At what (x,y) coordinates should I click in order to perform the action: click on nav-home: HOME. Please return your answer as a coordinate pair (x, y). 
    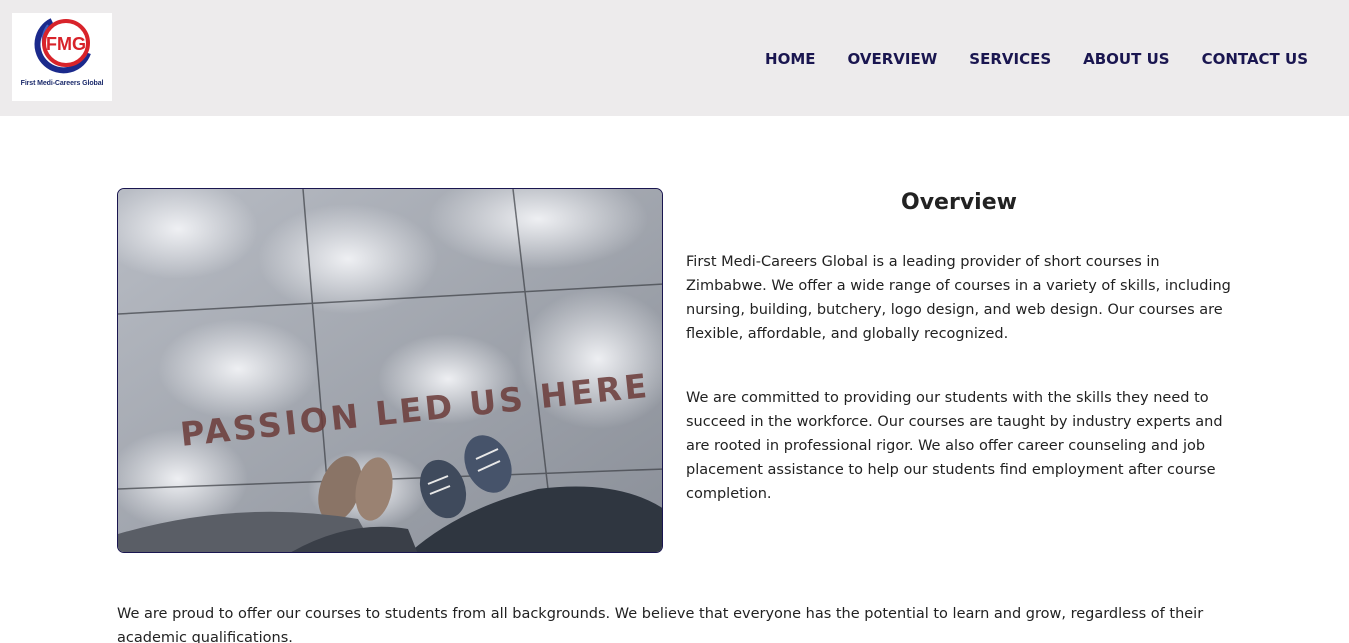
    Looking at the image, I should click on (790, 59).